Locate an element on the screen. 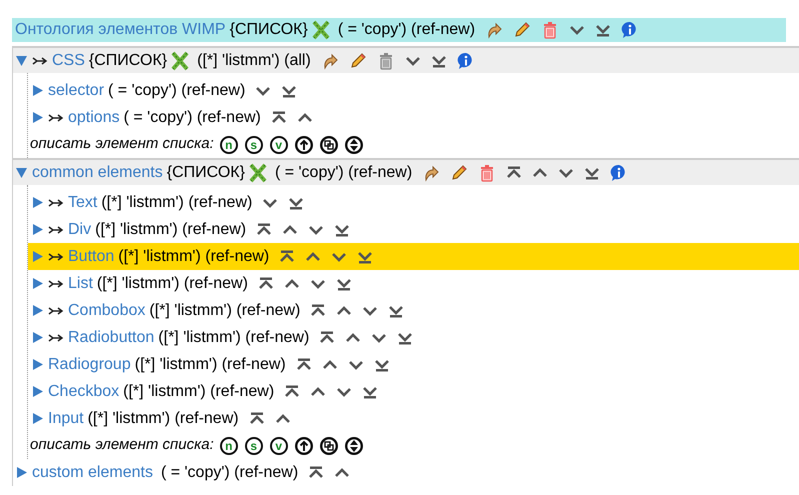  selected-tree-row: Button ([*] 'listmm') (ref-new) is located at coordinates (413, 256).